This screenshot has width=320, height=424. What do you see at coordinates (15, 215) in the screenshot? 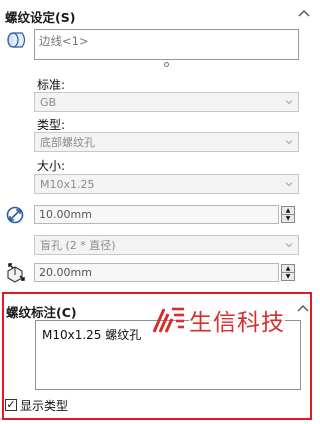
I see `diameter-icon` at bounding box center [15, 215].